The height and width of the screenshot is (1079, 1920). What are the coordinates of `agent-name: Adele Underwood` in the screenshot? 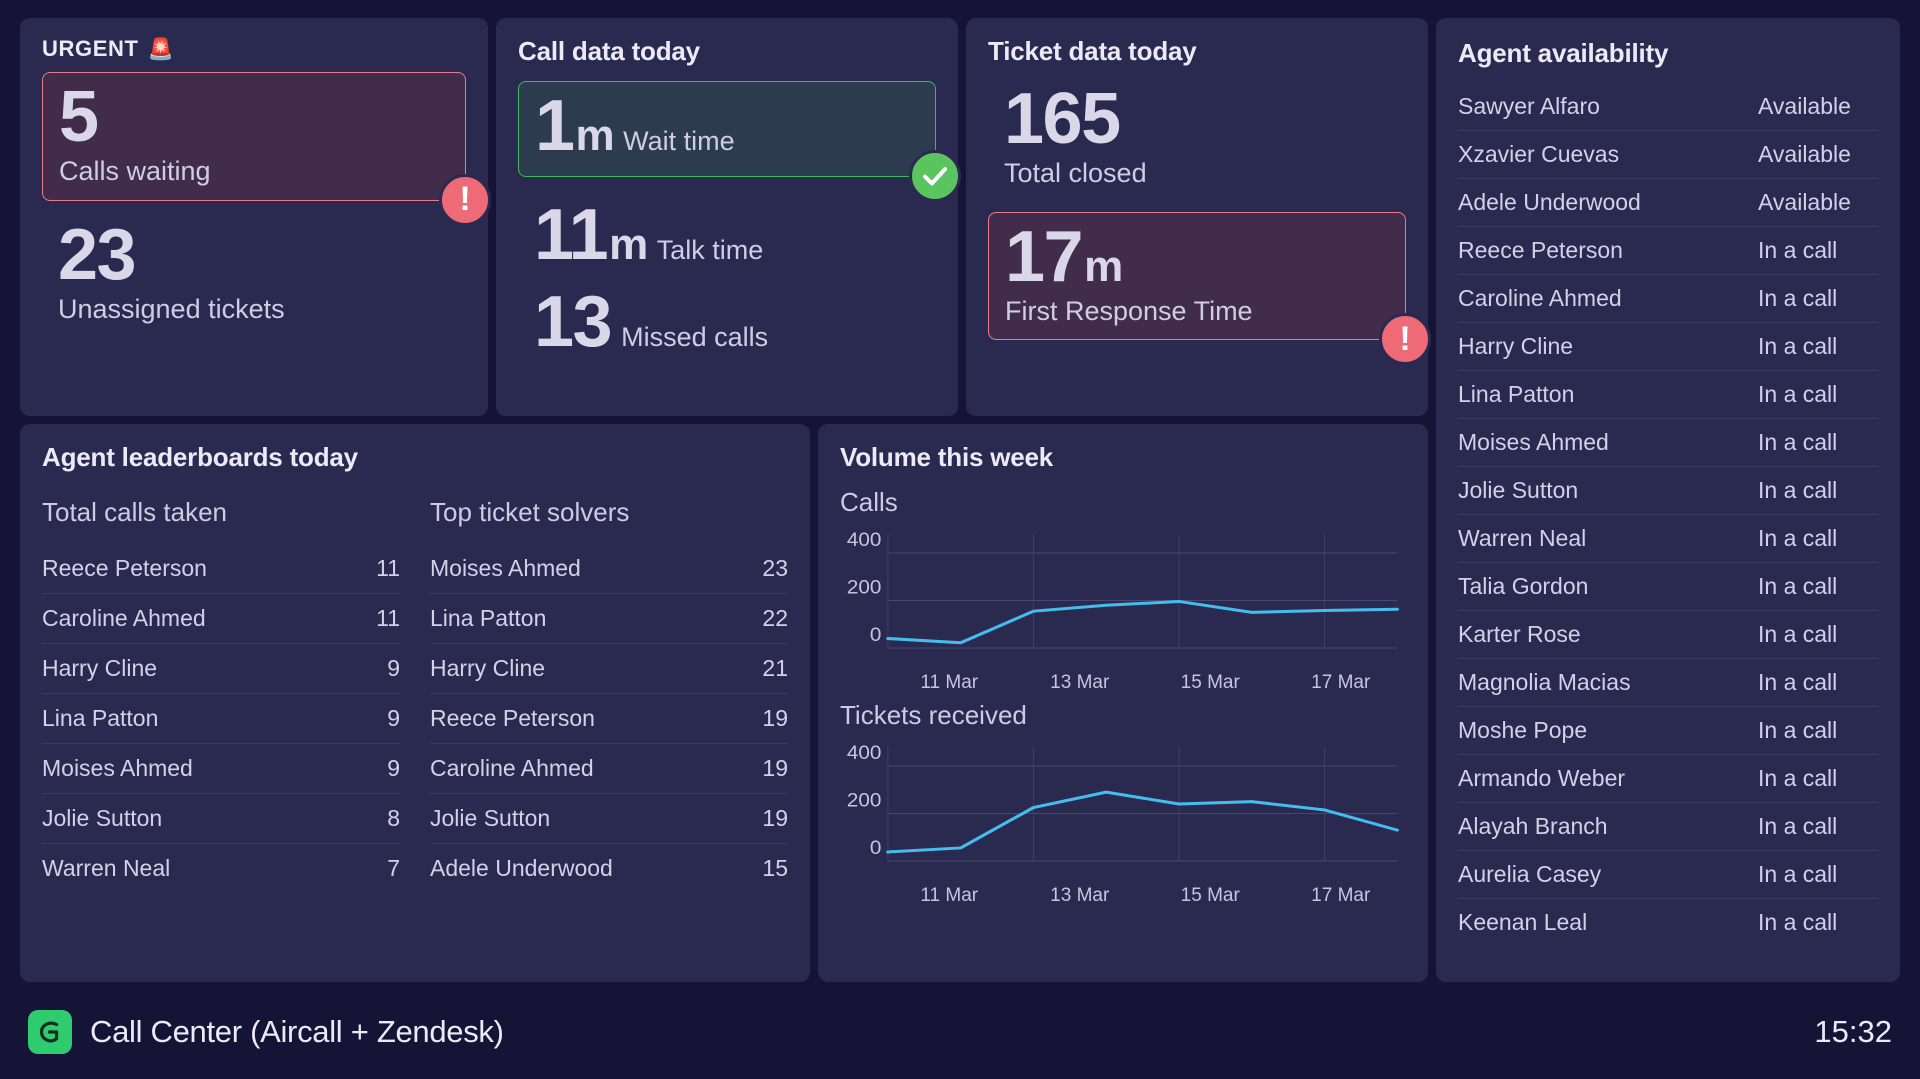 It's located at (1549, 202).